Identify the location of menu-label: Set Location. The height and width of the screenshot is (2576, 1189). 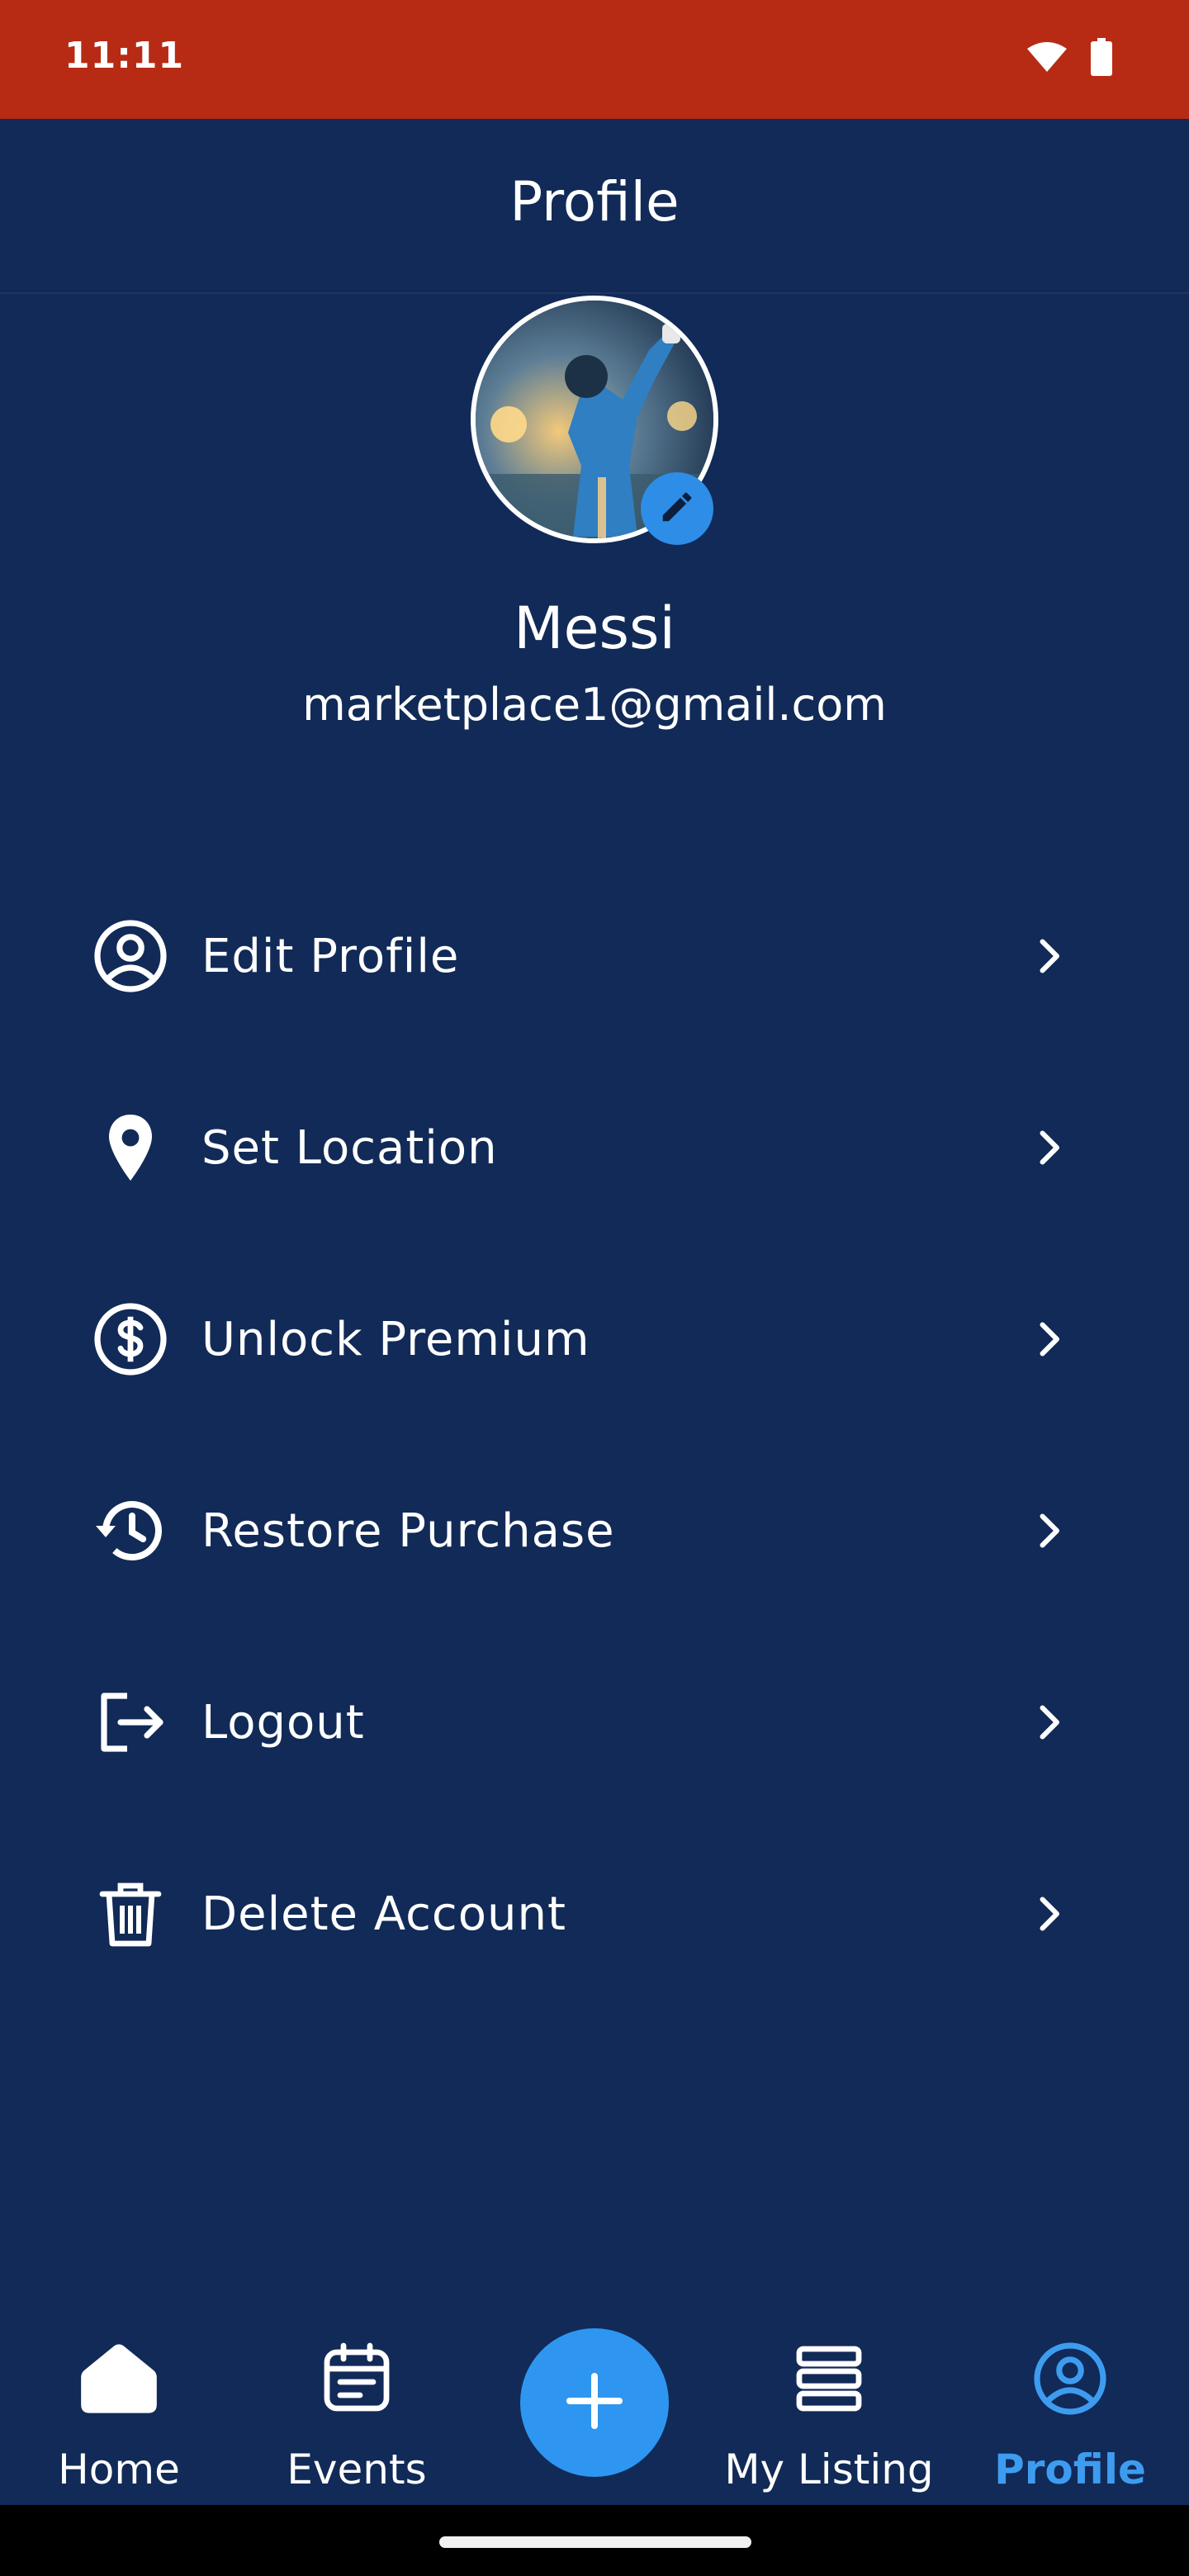
(349, 1147).